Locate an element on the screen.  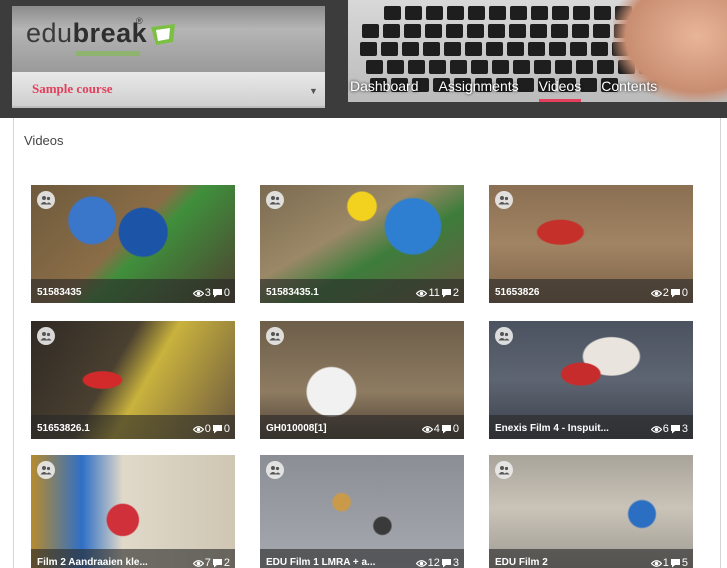
video-stats: 63 is located at coordinates (669, 429).